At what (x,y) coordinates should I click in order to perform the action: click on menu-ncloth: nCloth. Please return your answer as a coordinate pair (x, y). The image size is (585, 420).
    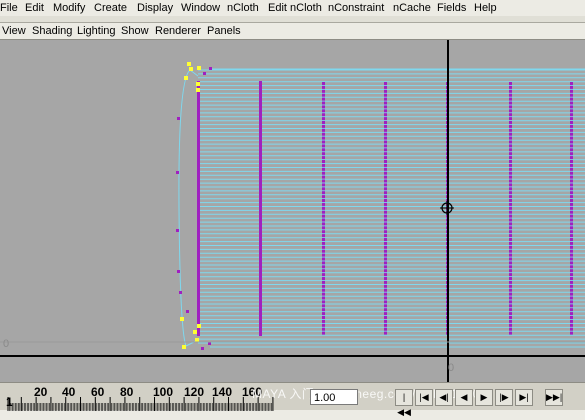
    Looking at the image, I should click on (243, 8).